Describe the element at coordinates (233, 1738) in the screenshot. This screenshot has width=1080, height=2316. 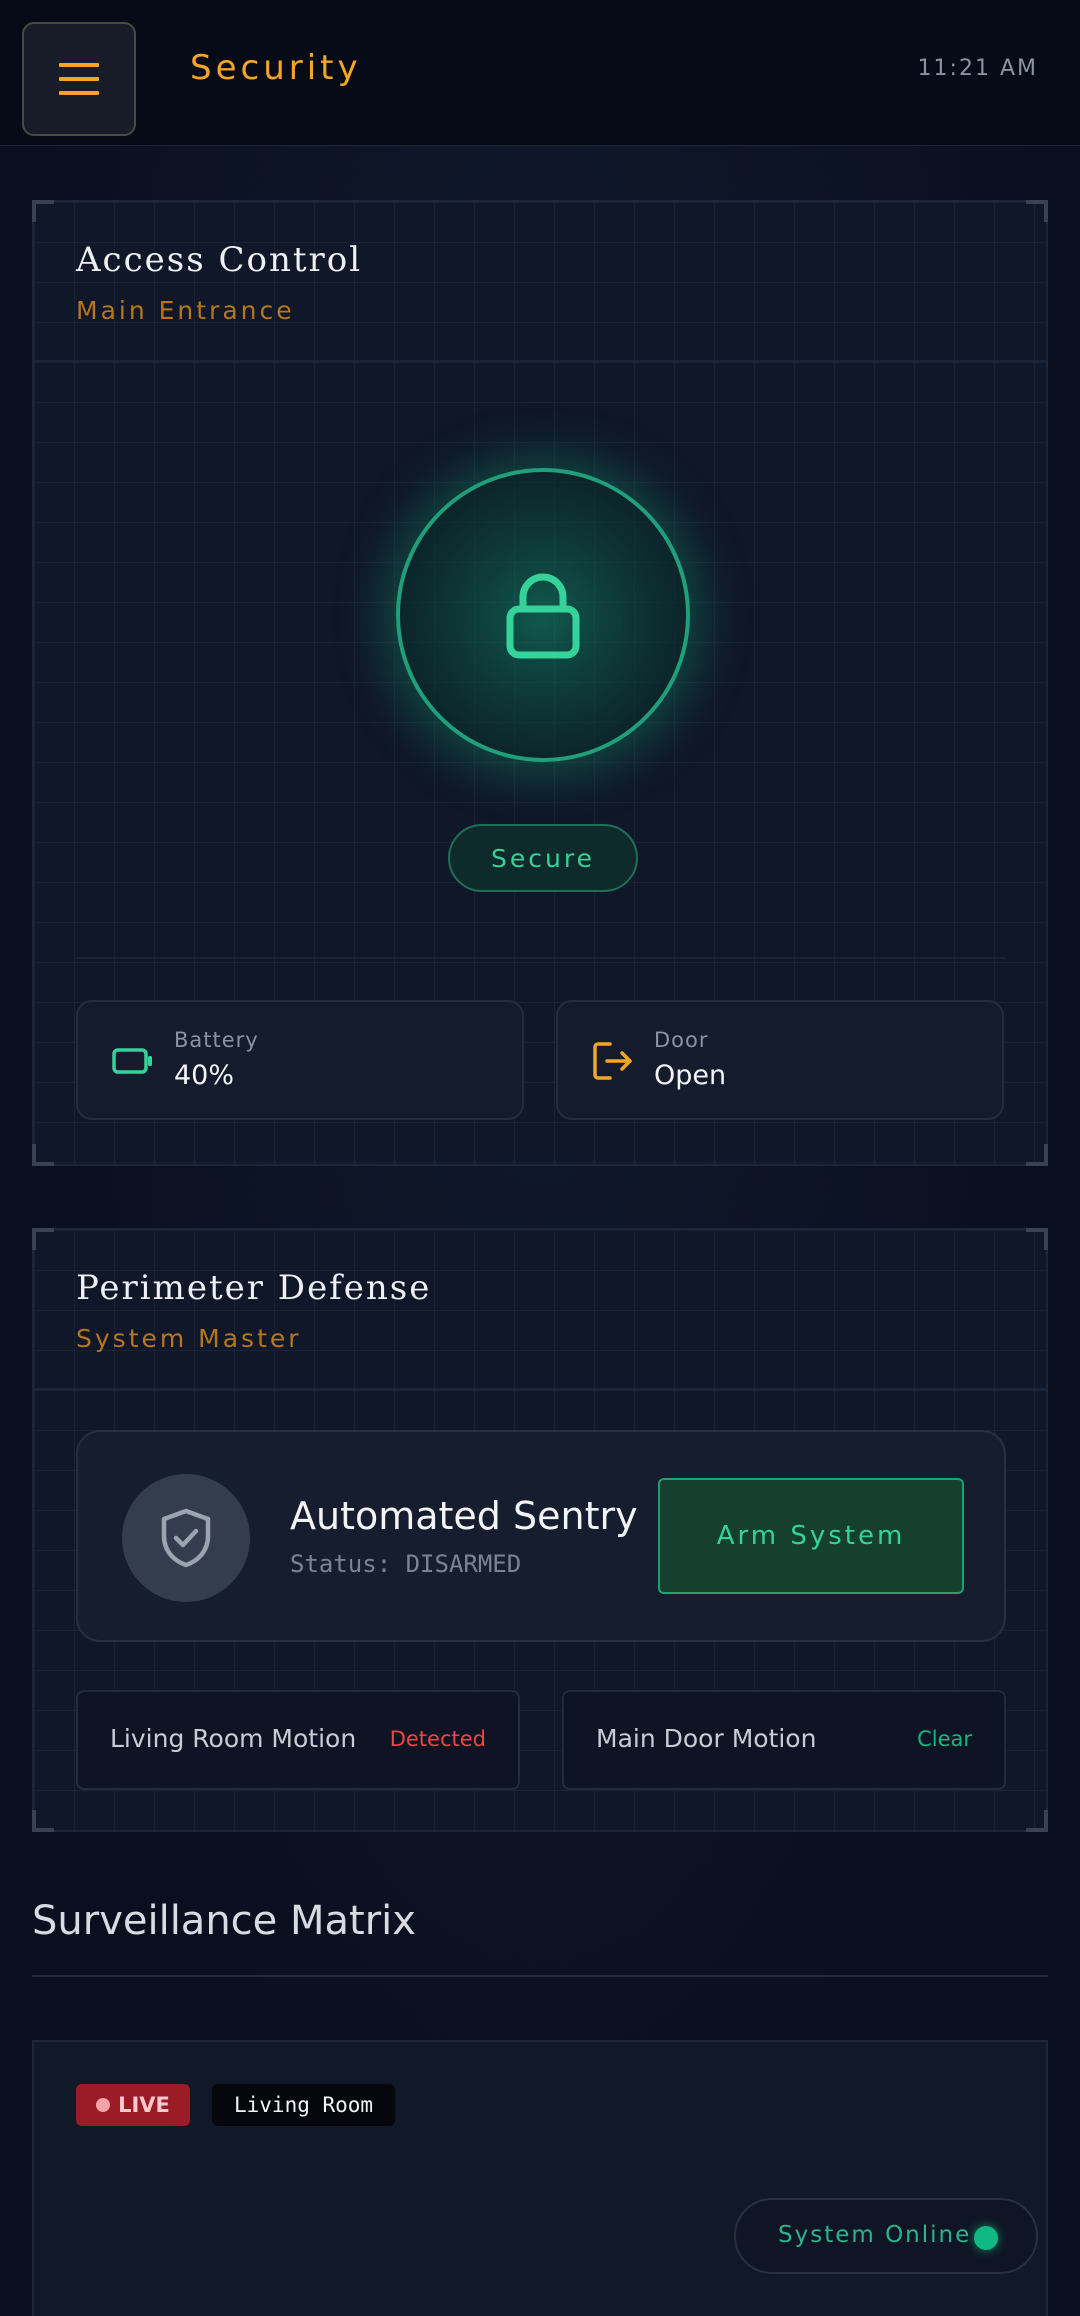
I see `motion-sensor-label: Living Room Motion` at that location.